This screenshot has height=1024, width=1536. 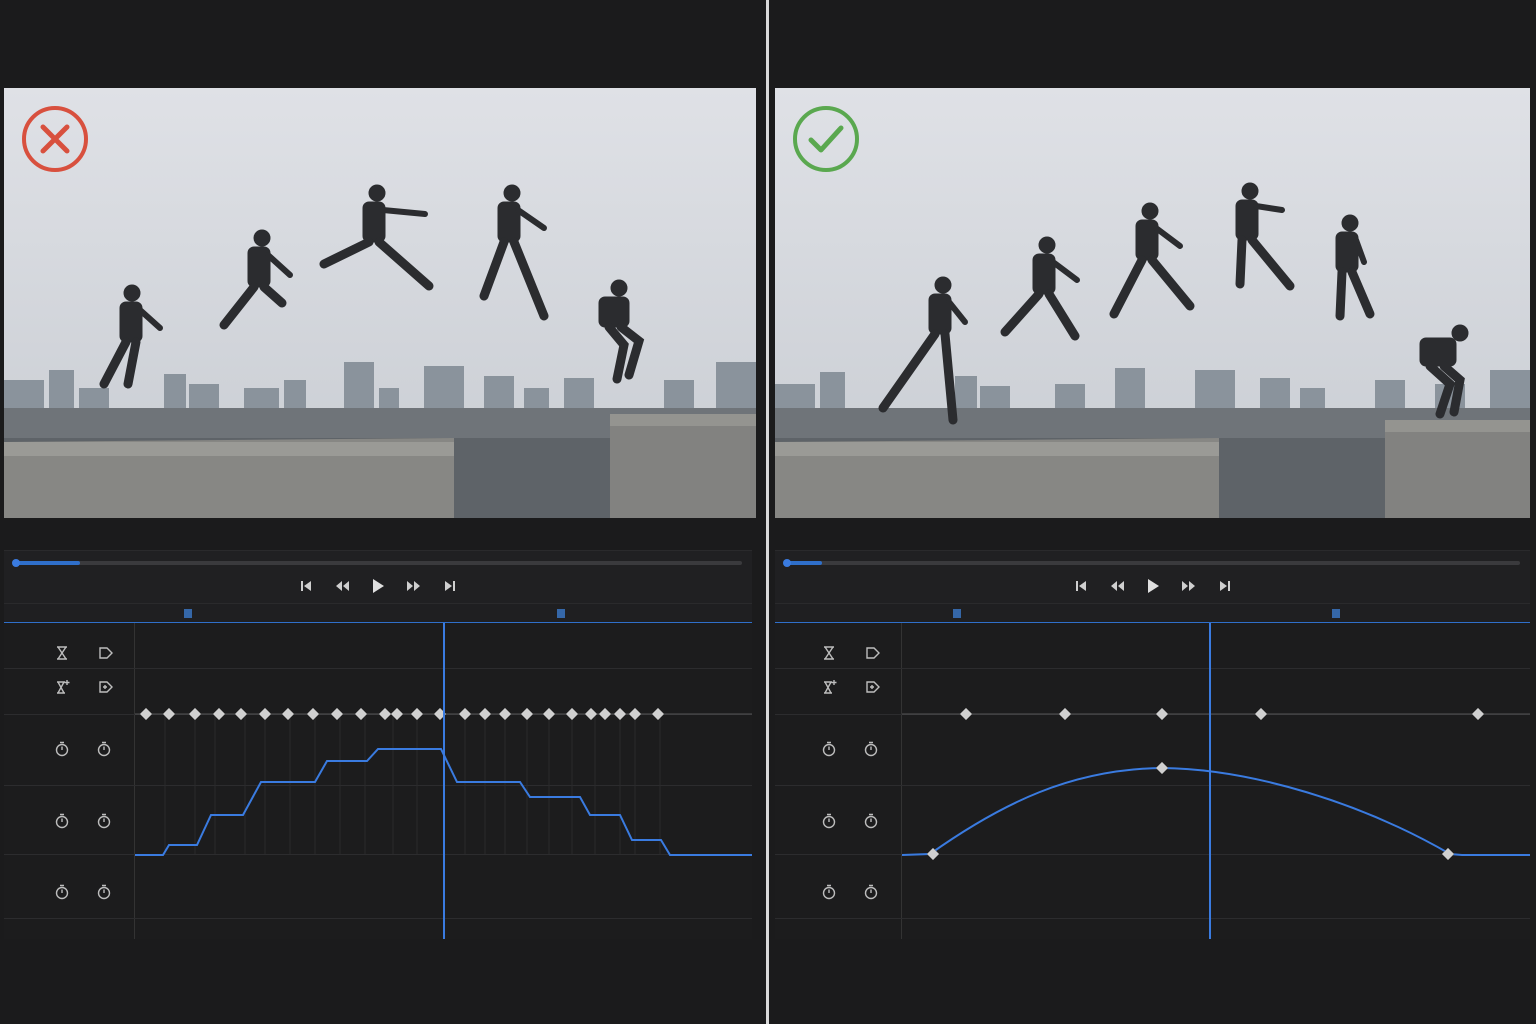 What do you see at coordinates (16, 563) in the screenshot?
I see `scrub-handle-left` at bounding box center [16, 563].